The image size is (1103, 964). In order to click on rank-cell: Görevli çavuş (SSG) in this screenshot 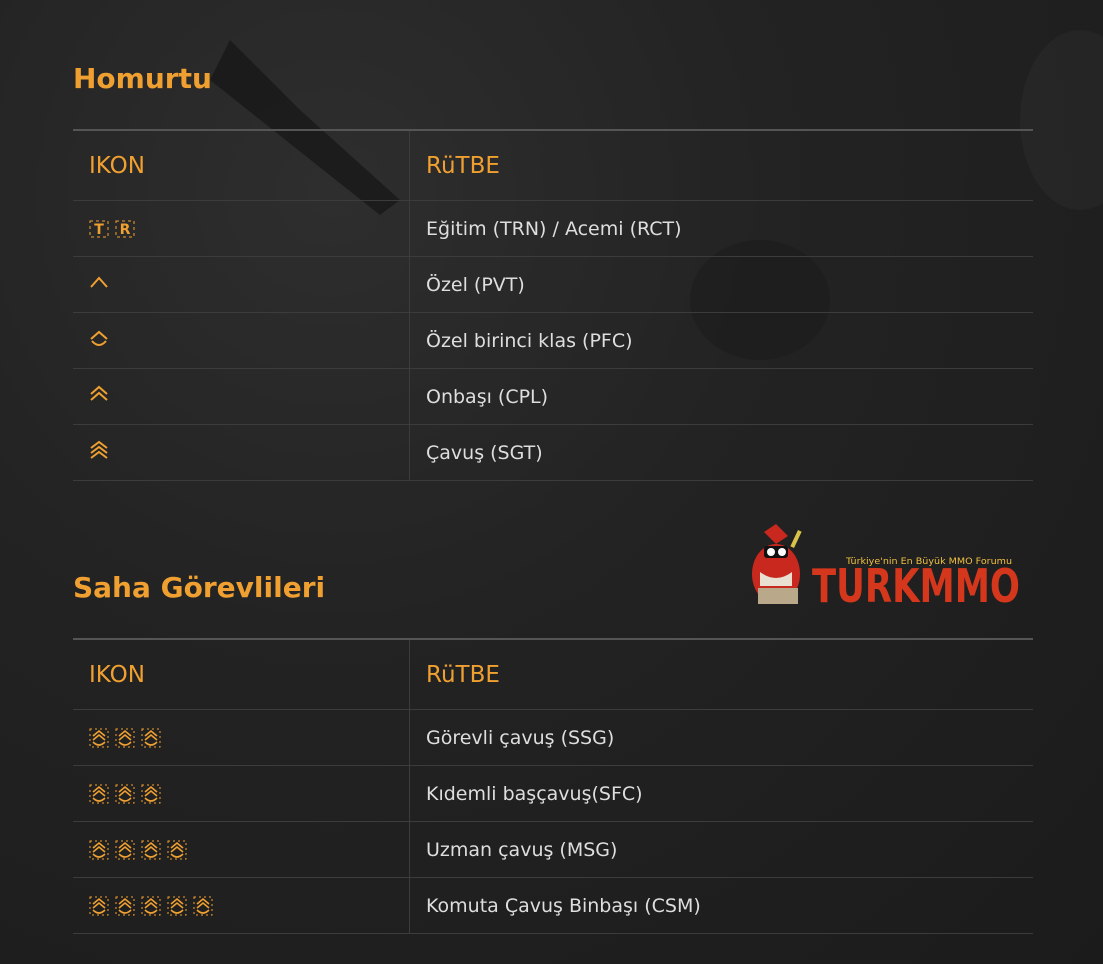, I will do `click(721, 737)`.